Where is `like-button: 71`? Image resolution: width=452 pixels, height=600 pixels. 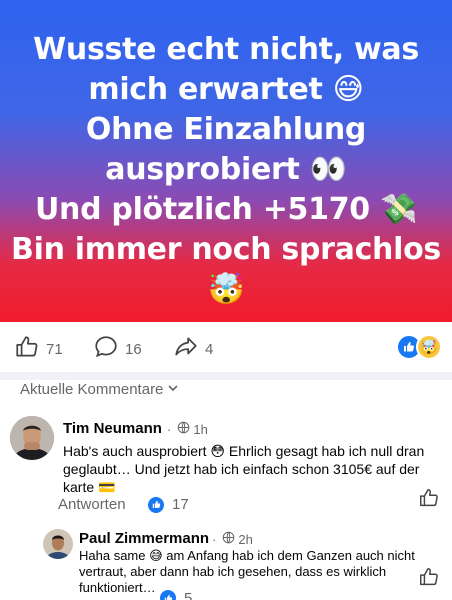 like-button: 71 is located at coordinates (38, 349).